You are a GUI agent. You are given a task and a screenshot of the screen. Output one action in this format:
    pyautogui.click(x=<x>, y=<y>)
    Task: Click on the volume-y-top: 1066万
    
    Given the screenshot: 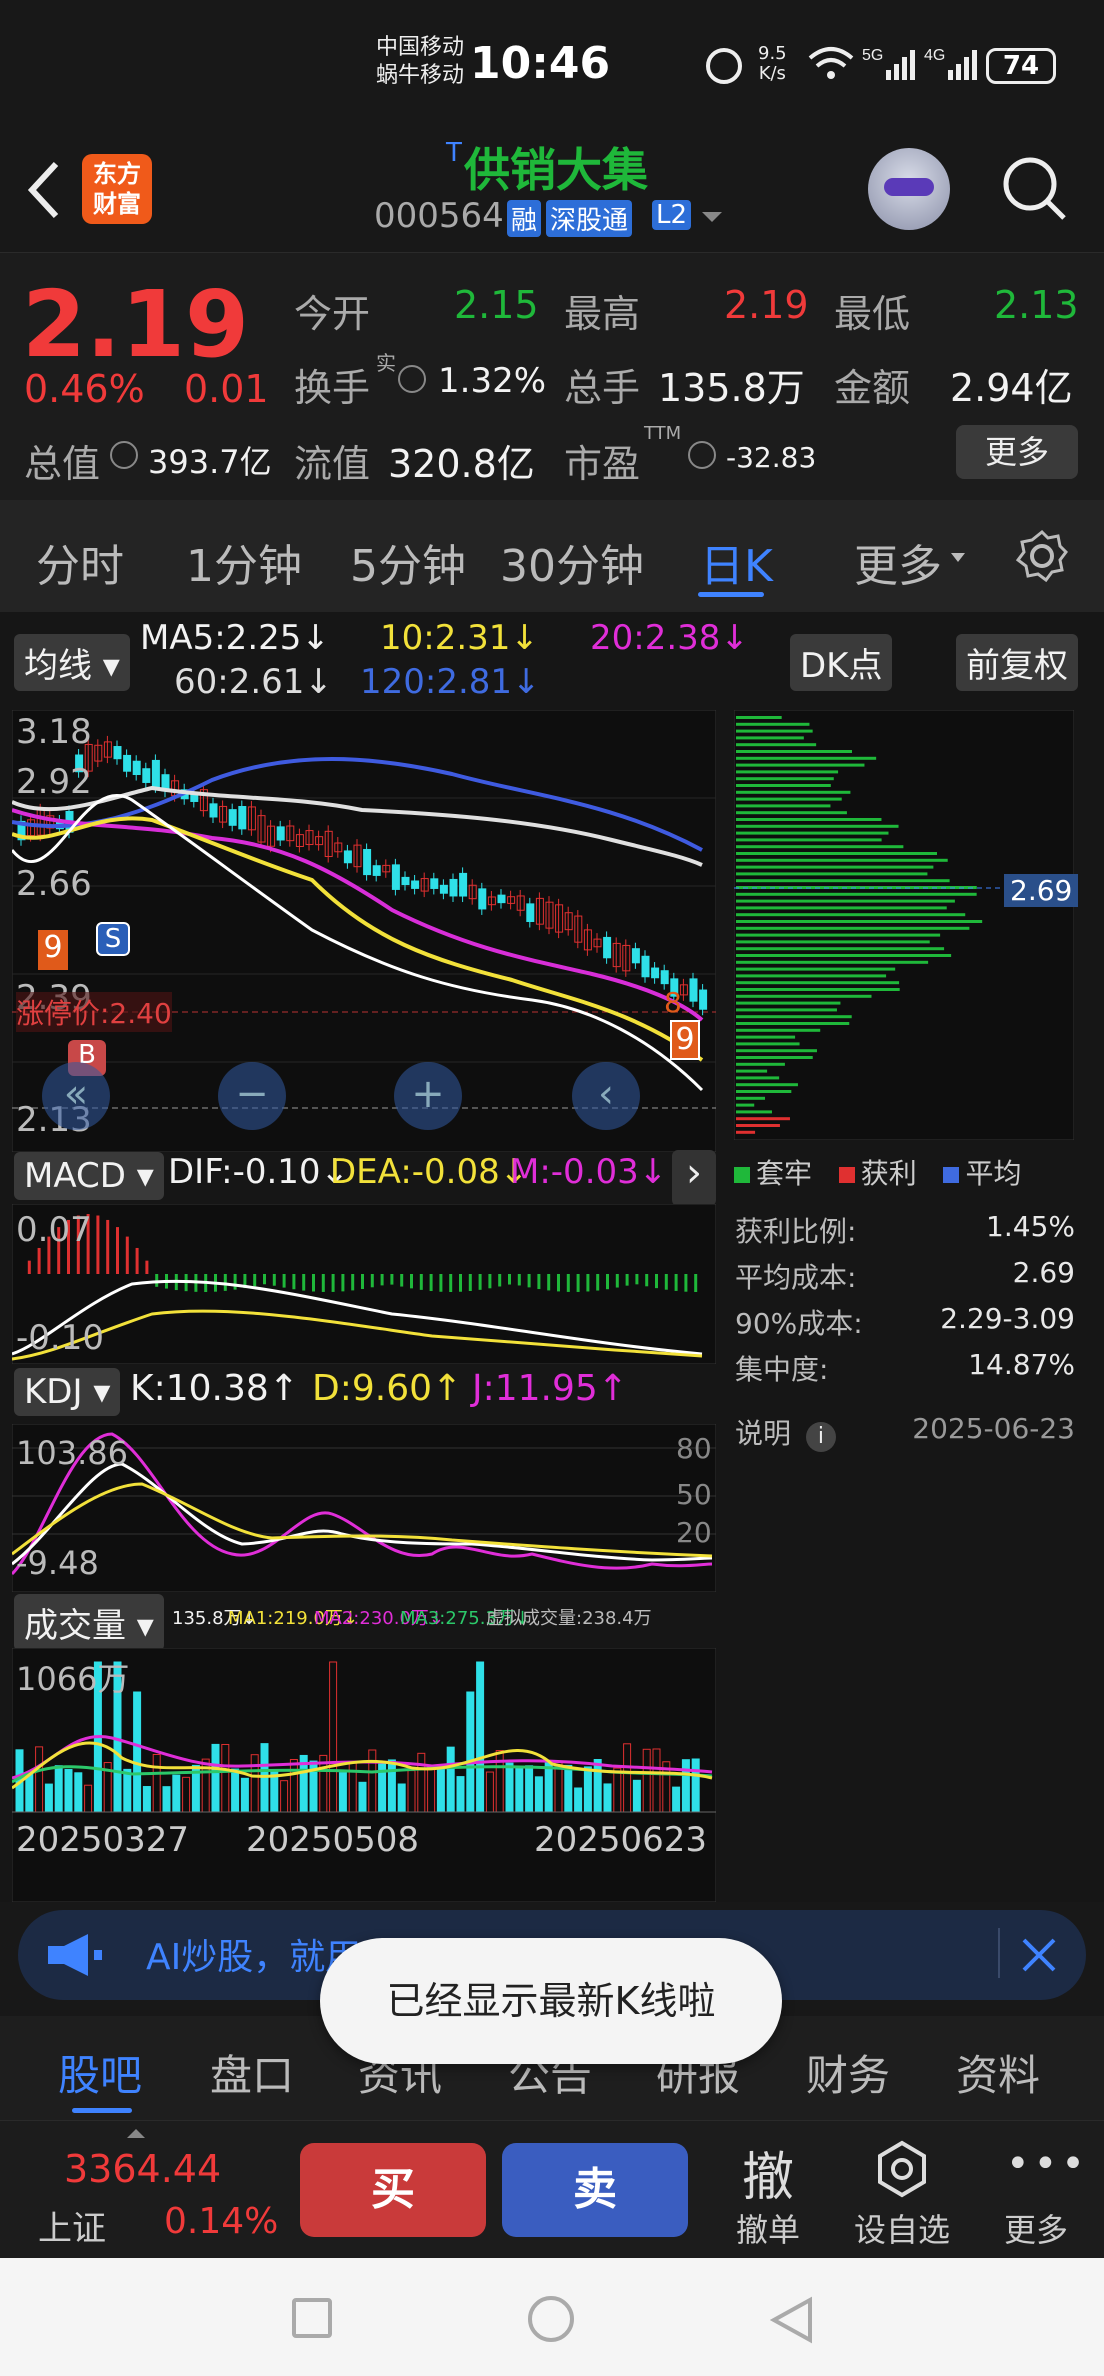 What is the action you would take?
    pyautogui.click(x=73, y=1679)
    